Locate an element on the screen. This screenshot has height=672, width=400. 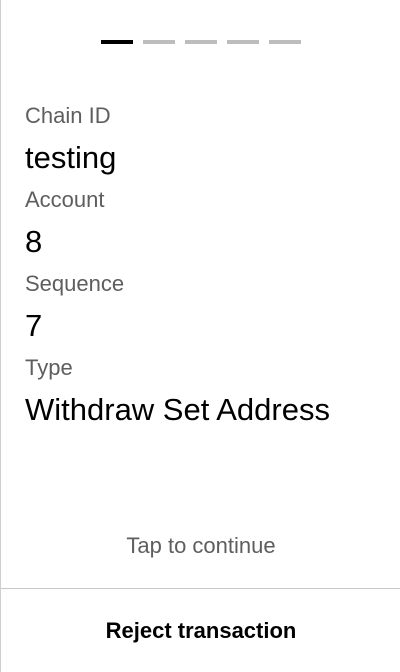
field-type: Type Withdraw Set Address is located at coordinates (204, 396).